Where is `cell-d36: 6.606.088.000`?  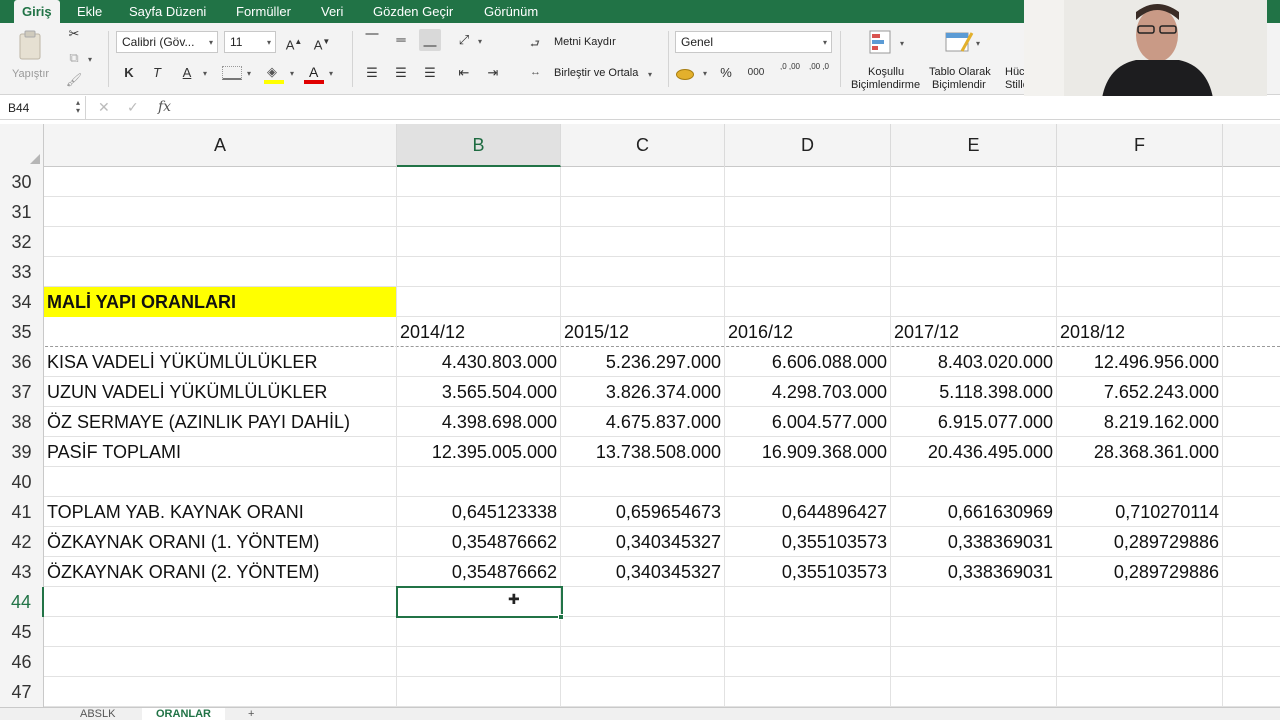 cell-d36: 6.606.088.000 is located at coordinates (808, 362).